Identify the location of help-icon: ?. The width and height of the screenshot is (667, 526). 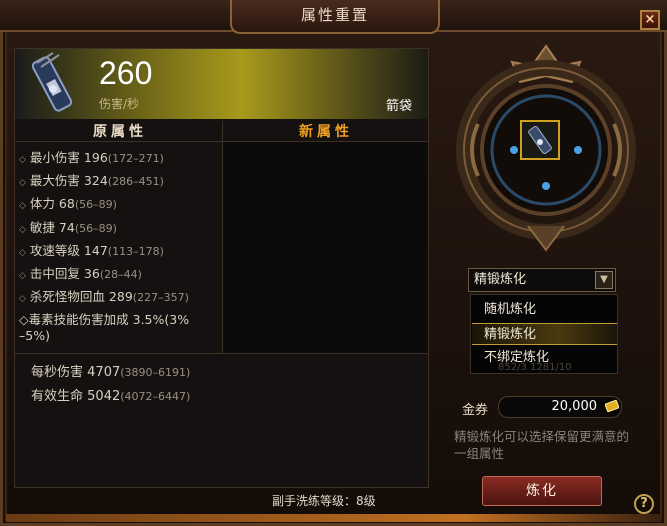
(644, 504).